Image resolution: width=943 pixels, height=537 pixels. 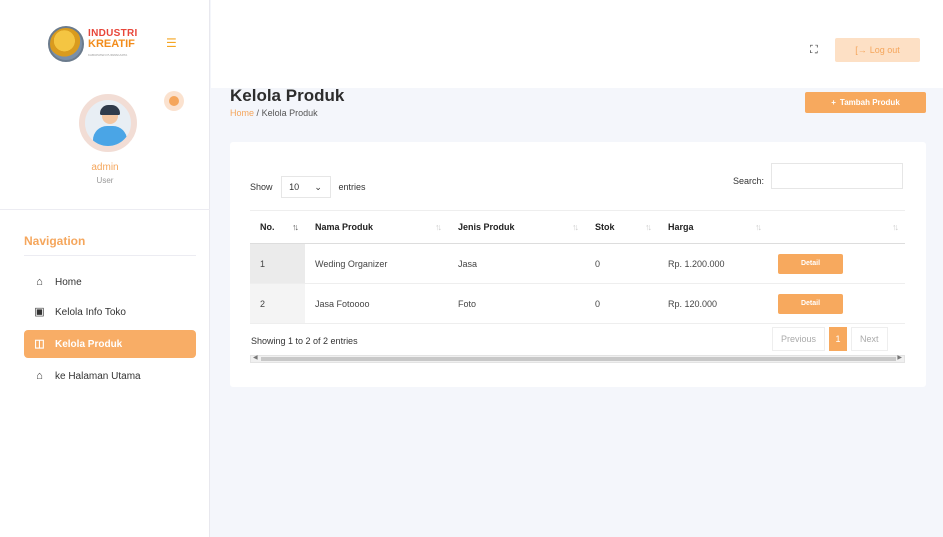 What do you see at coordinates (605, 227) in the screenshot?
I see `col-header-label: Stok` at bounding box center [605, 227].